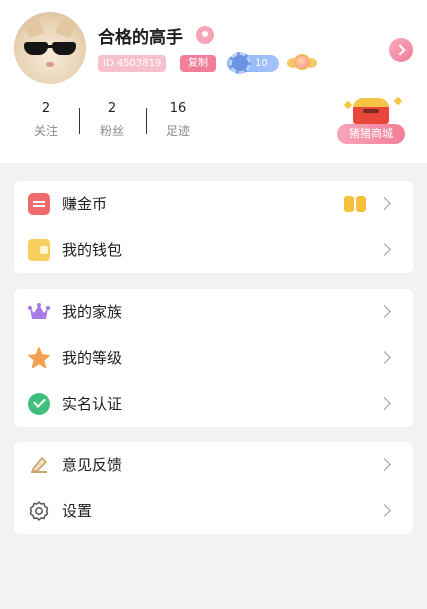  Describe the element at coordinates (178, 120) in the screenshot. I see `stat-footprints: 16 足迹` at that location.